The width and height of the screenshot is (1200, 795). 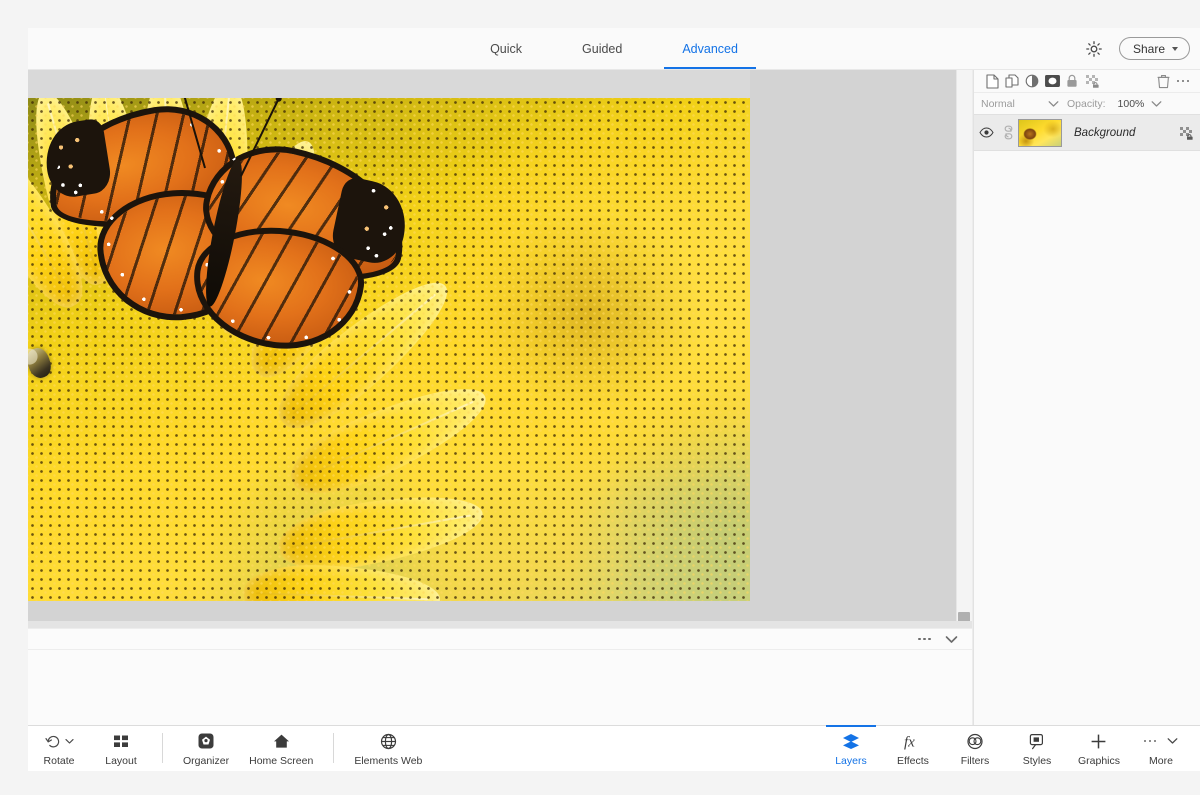 I want to click on organizer-label: Organizer, so click(x=206, y=761).